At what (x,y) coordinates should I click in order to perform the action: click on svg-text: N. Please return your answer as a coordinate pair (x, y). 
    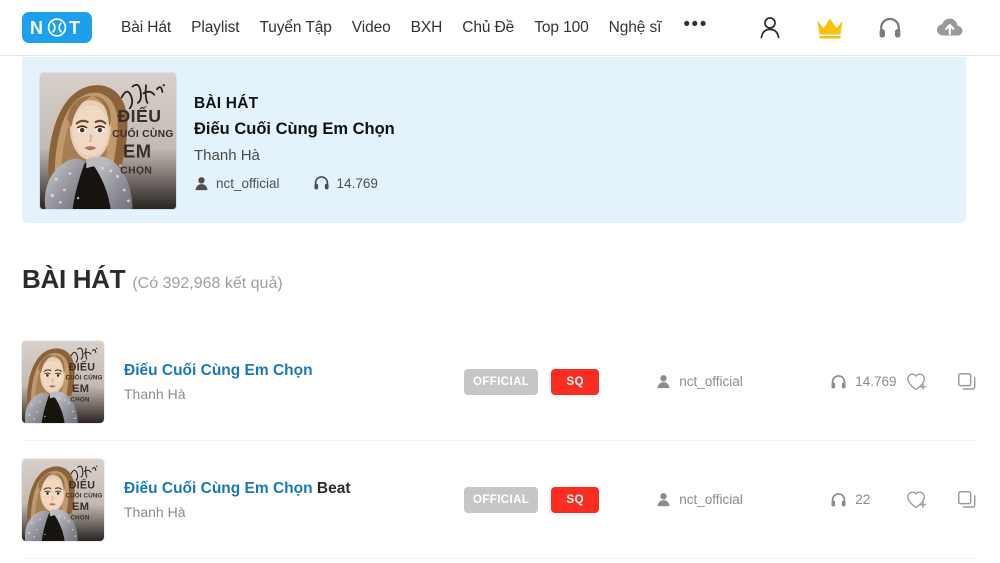
    Looking at the image, I should click on (36, 27).